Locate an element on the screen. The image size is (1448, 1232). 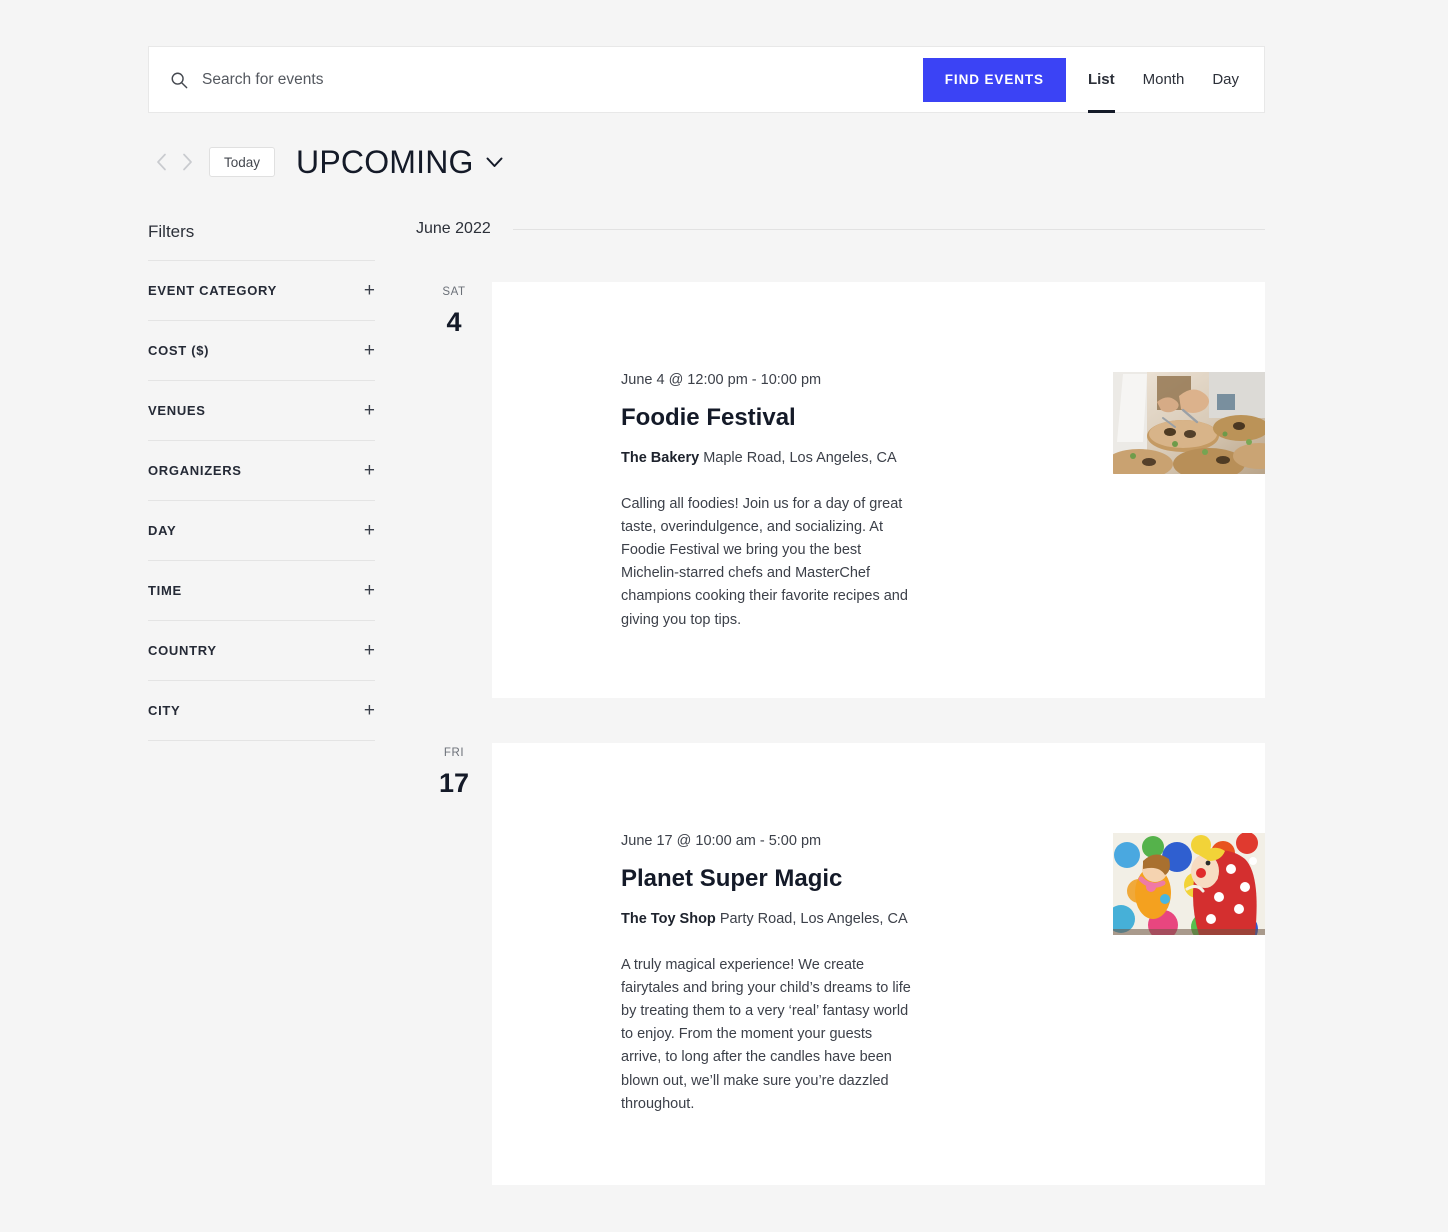
filter-day: DAY + is located at coordinates (261, 531).